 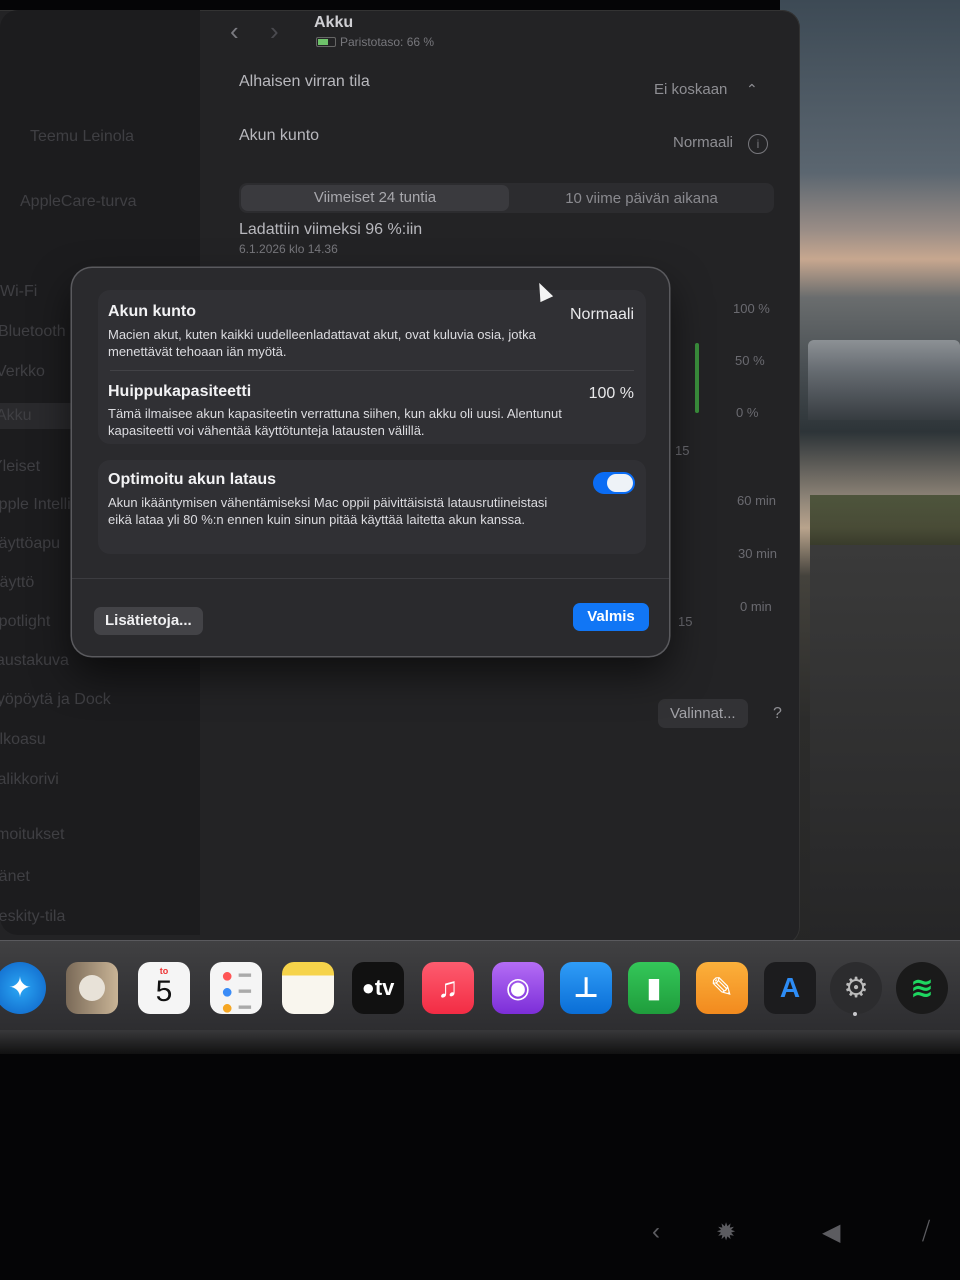 I want to click on apple-tv-icon: ●tv, so click(x=378, y=988).